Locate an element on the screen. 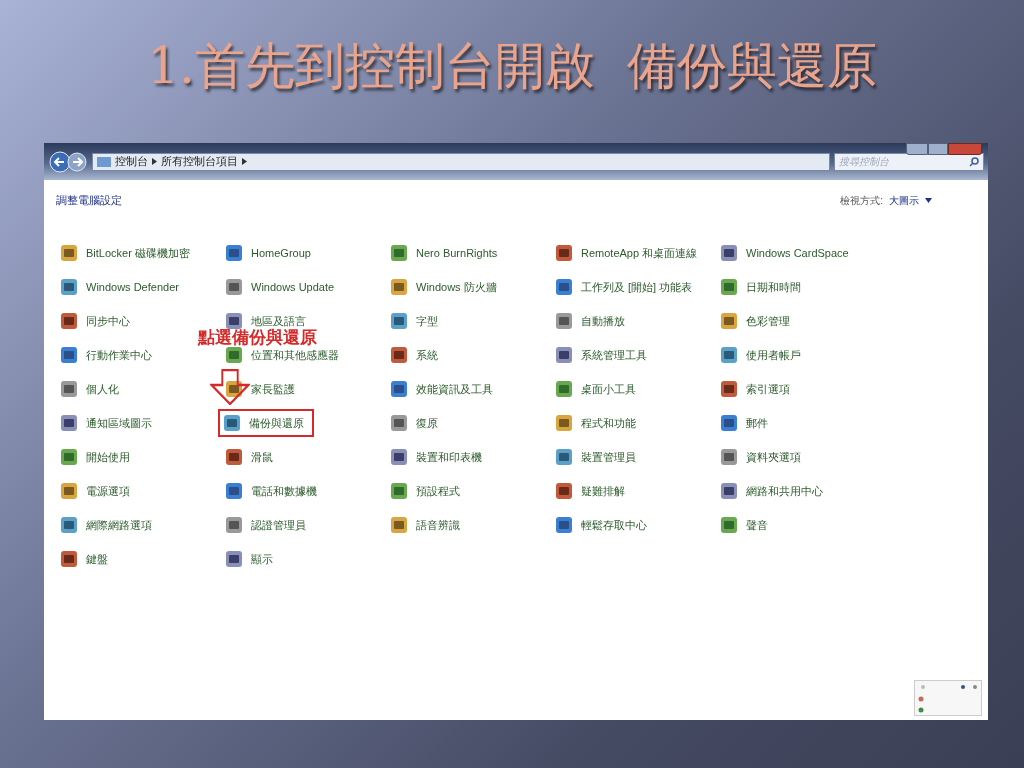 This screenshot has width=1024, height=768. dropdown-caret-icon is located at coordinates (928, 200).